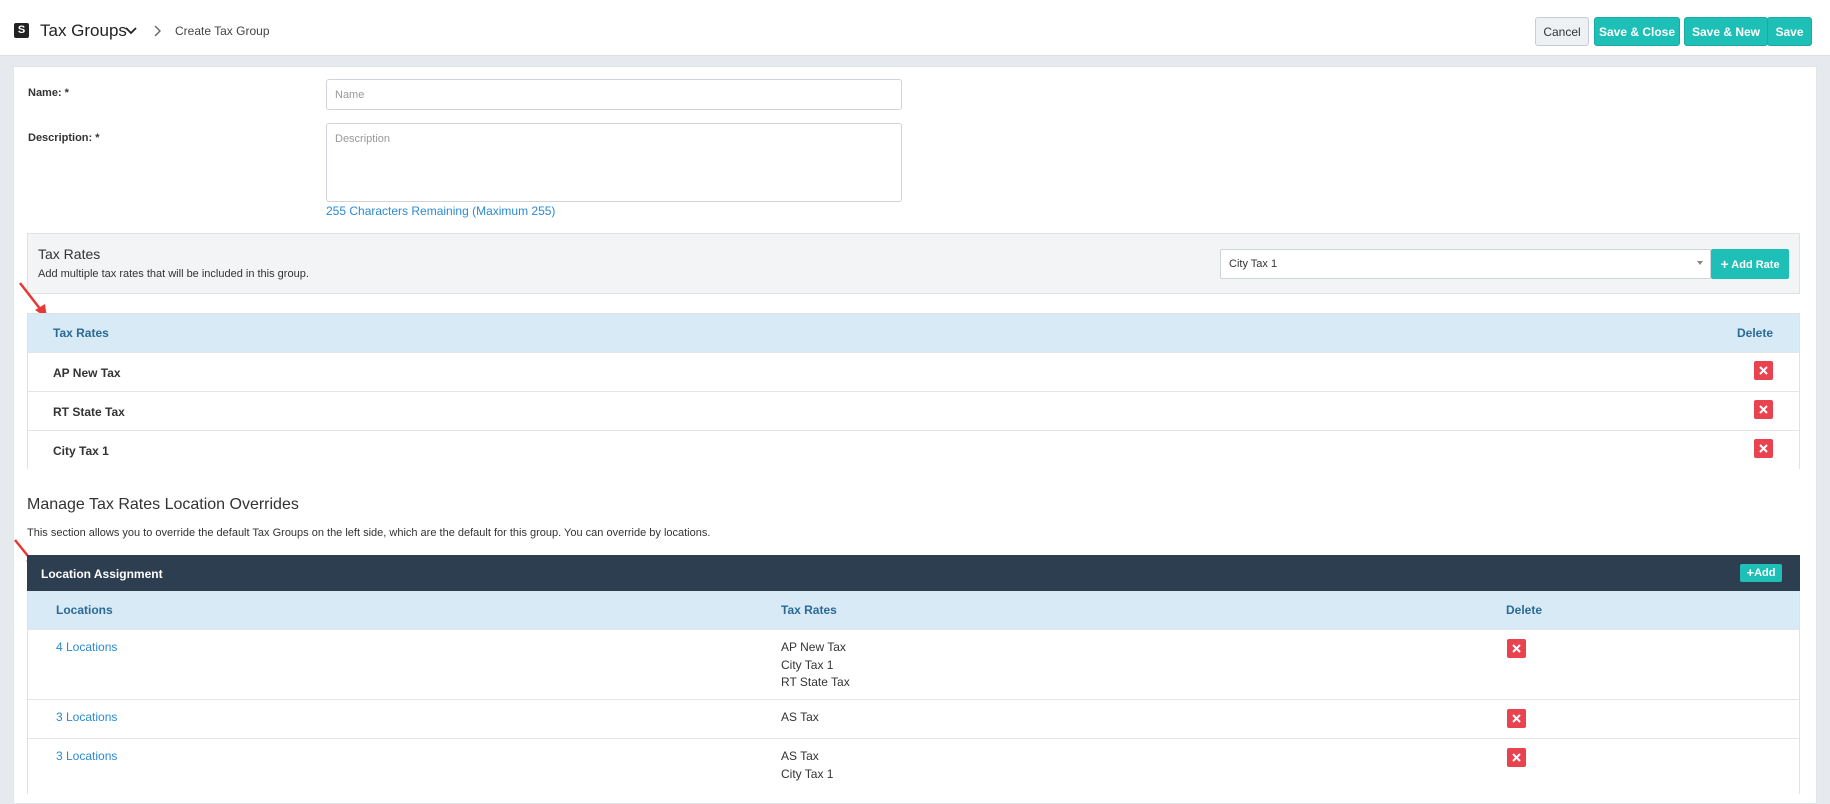  Describe the element at coordinates (48, 93) in the screenshot. I see `name-label: Name: *` at that location.